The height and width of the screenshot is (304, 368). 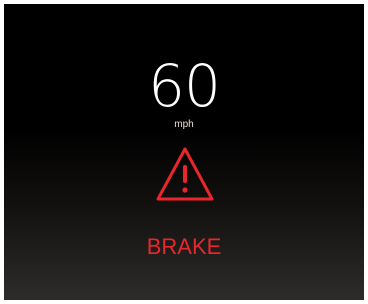 What do you see at coordinates (185, 174) in the screenshot?
I see `warning-triangle-icon` at bounding box center [185, 174].